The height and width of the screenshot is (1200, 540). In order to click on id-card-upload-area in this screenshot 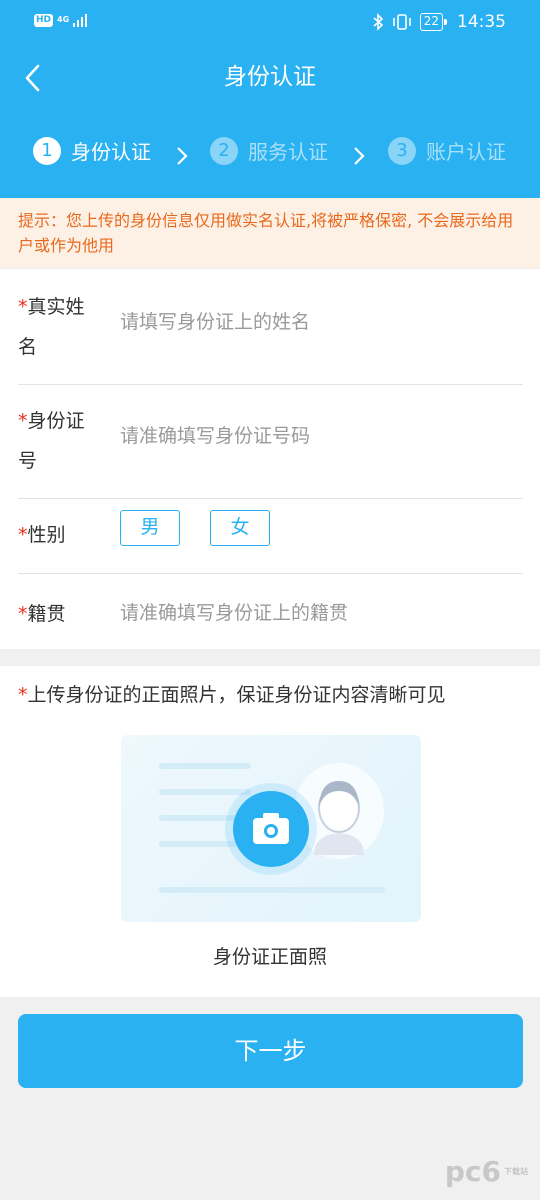, I will do `click(271, 828)`.